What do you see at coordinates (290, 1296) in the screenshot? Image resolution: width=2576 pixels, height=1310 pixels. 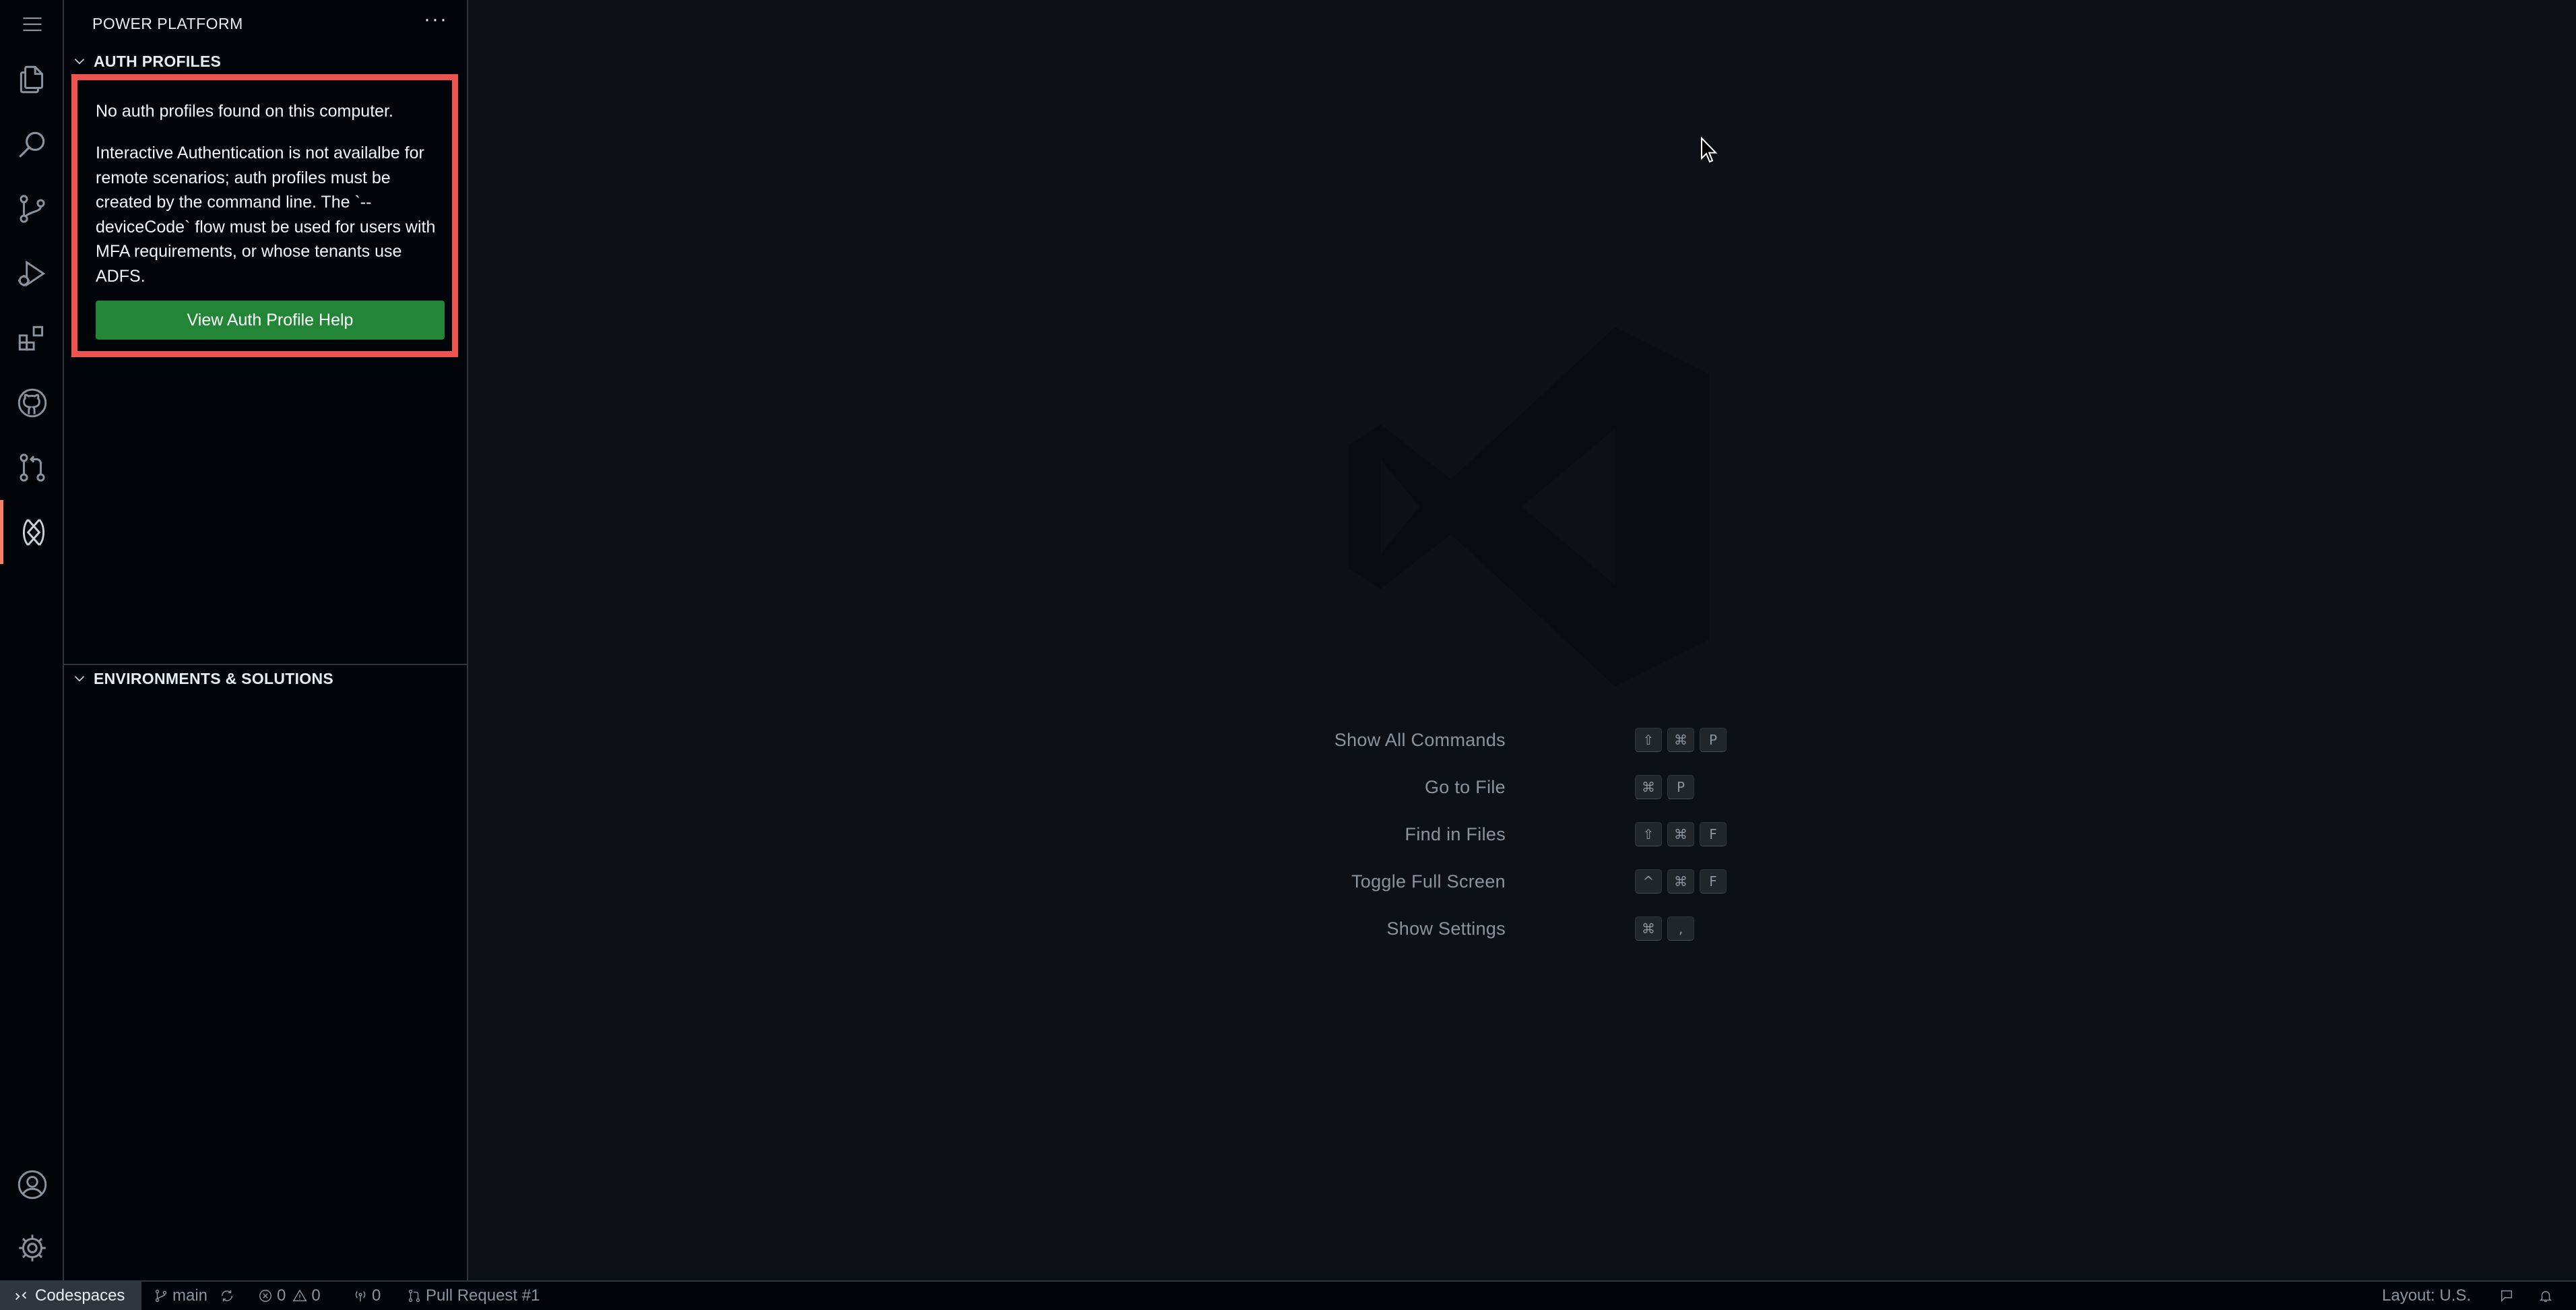 I see `problems-indicator: 0 0` at bounding box center [290, 1296].